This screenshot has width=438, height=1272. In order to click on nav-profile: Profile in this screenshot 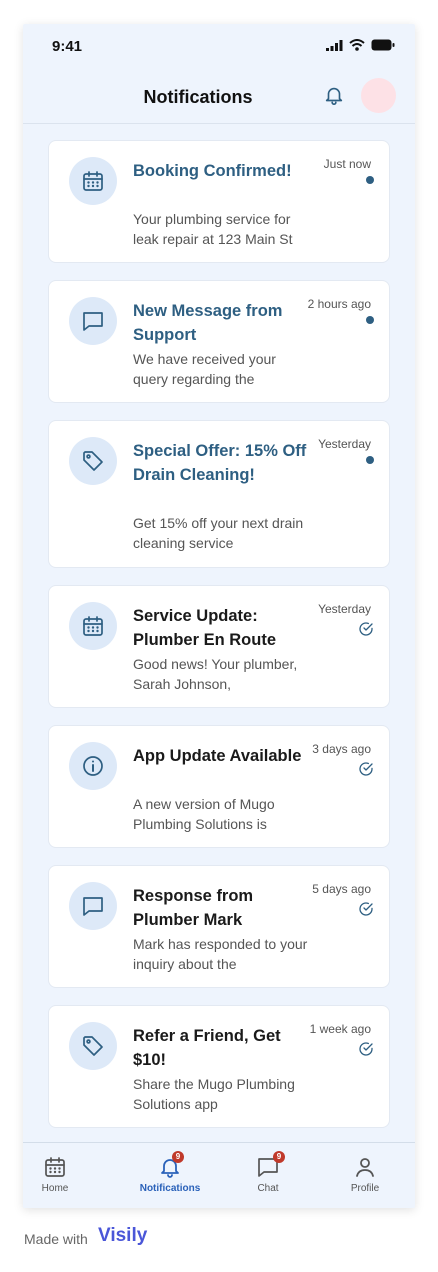, I will do `click(365, 1174)`.